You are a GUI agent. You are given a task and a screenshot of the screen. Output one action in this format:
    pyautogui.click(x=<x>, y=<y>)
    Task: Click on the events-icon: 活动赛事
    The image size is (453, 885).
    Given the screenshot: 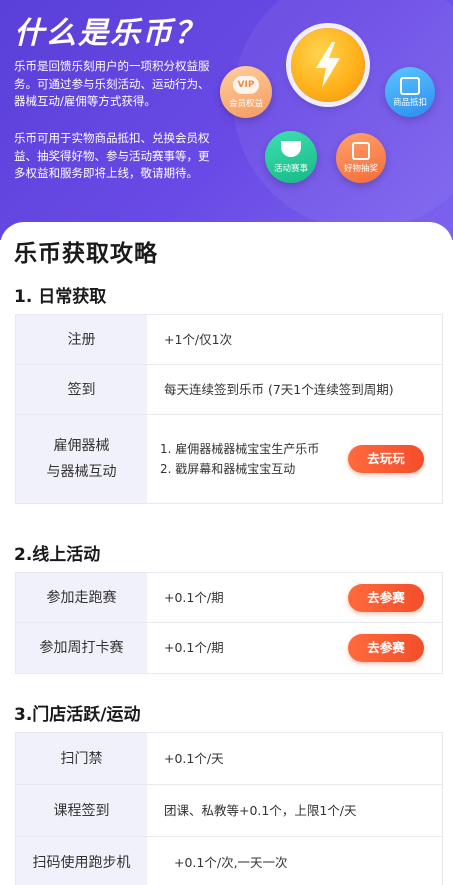 What is the action you would take?
    pyautogui.click(x=291, y=157)
    